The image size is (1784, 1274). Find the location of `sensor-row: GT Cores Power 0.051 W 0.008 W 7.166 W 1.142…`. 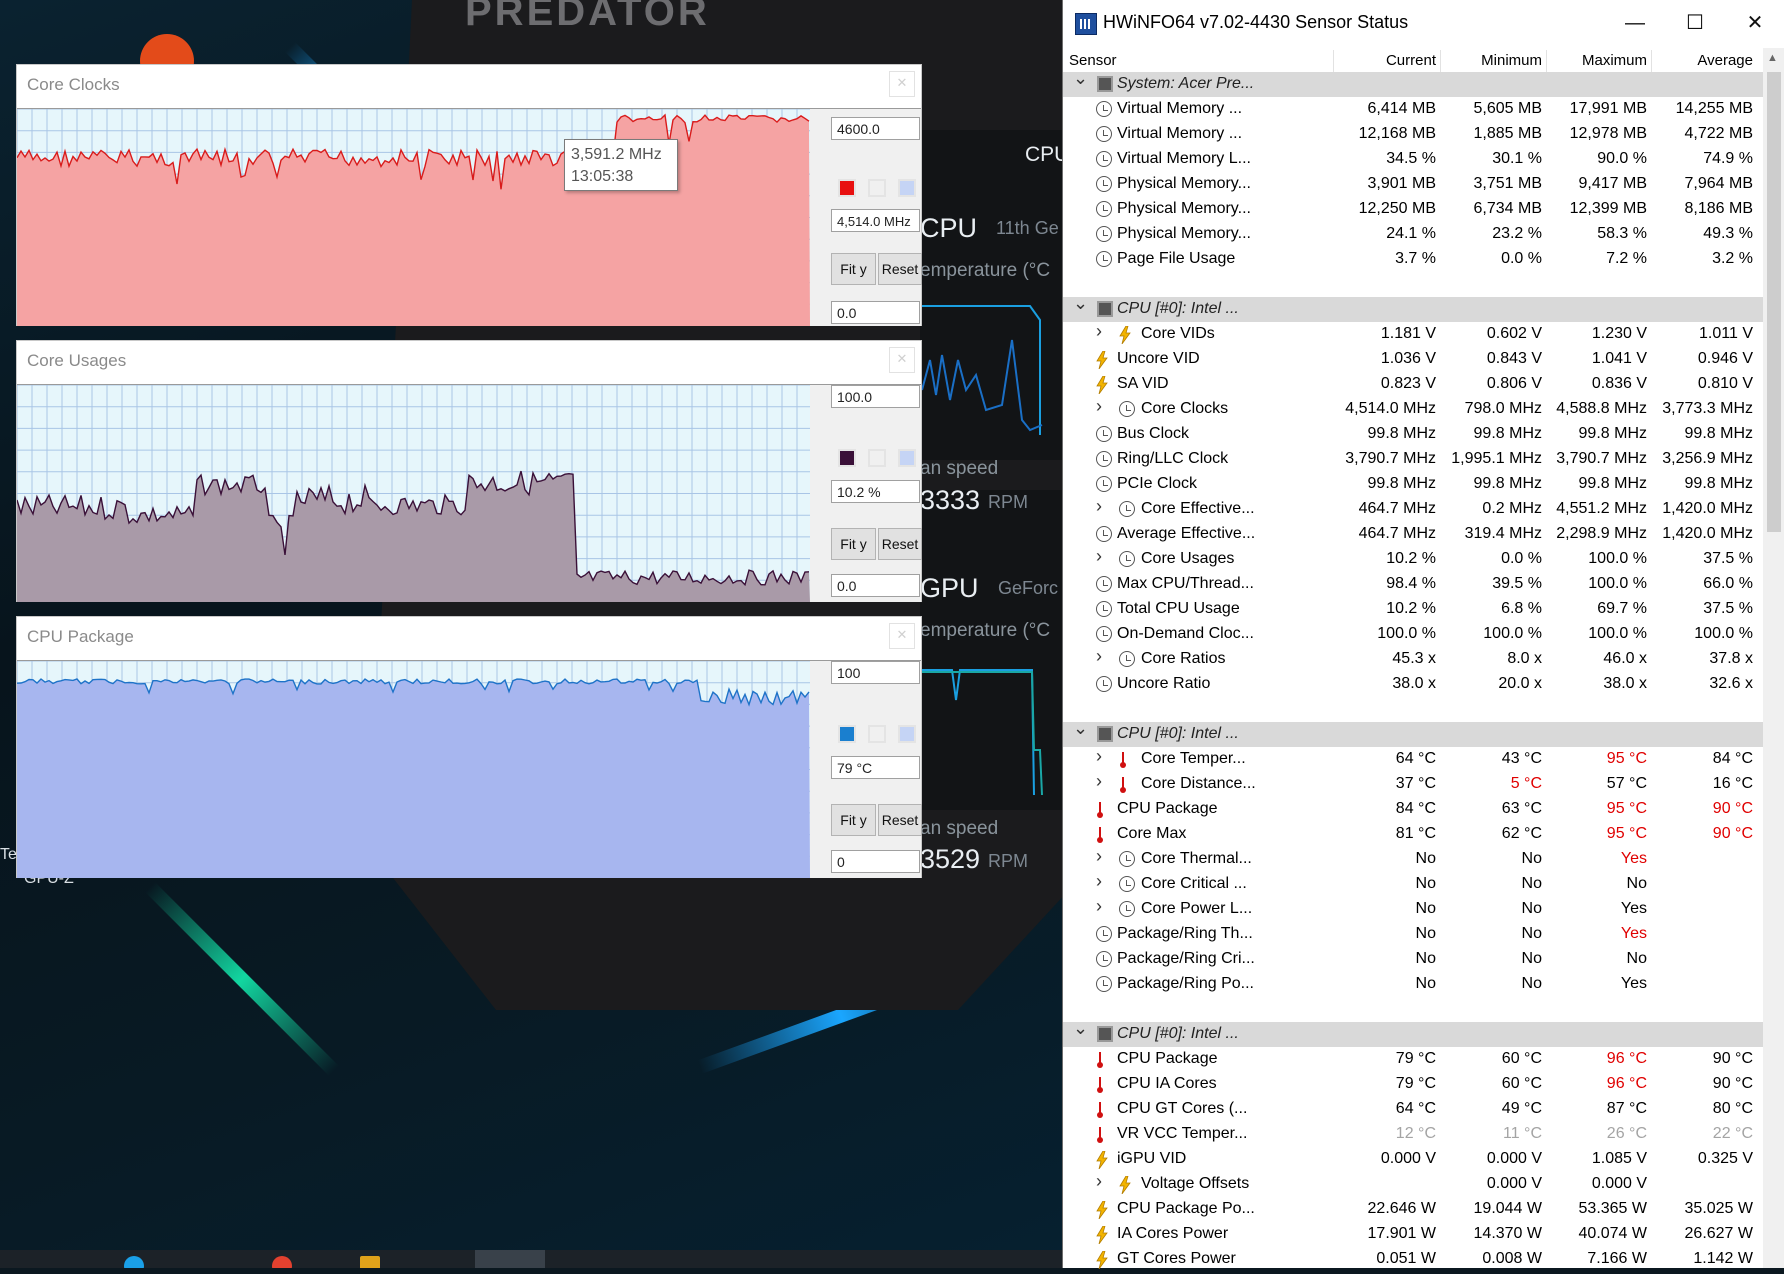

sensor-row: GT Cores Power 0.051 W 0.008 W 7.166 W 1.142… is located at coordinates (1413, 1259).